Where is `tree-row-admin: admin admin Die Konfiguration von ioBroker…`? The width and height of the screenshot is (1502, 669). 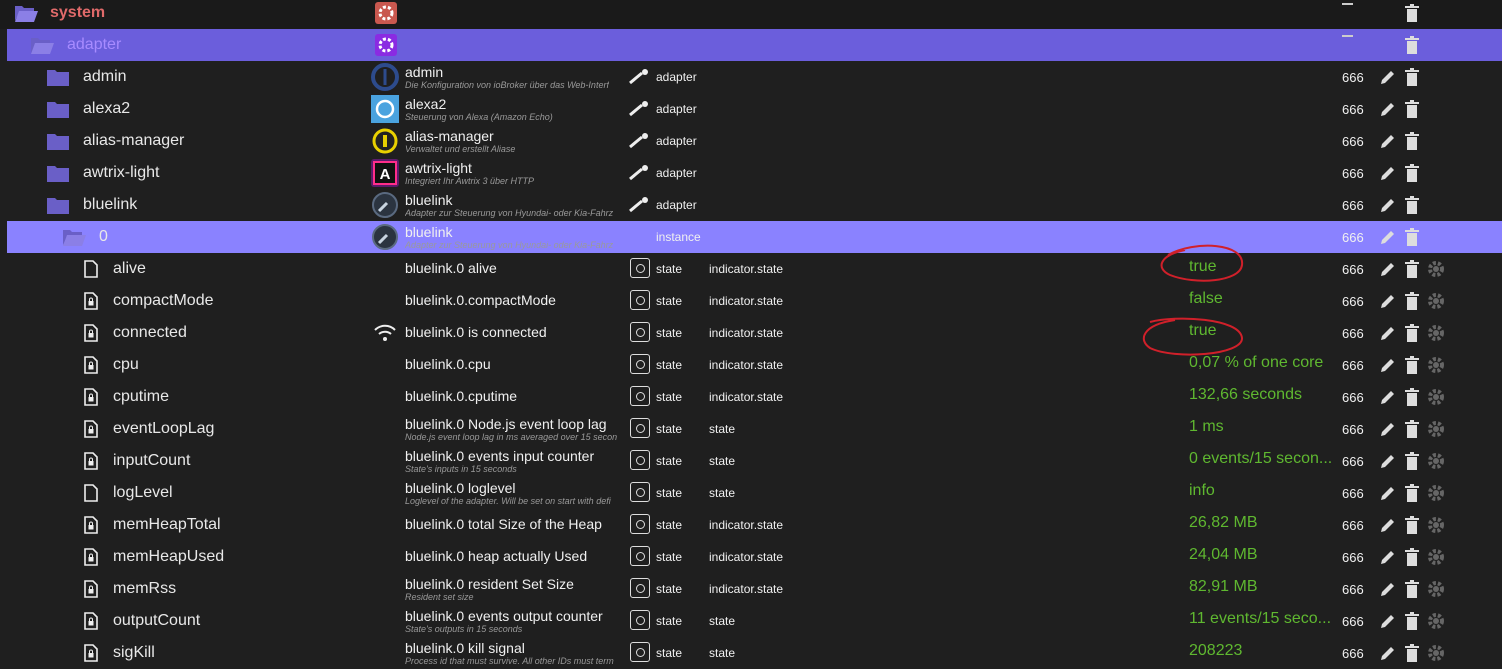
tree-row-admin: admin admin Die Konfiguration von ioBroker… is located at coordinates (751, 77).